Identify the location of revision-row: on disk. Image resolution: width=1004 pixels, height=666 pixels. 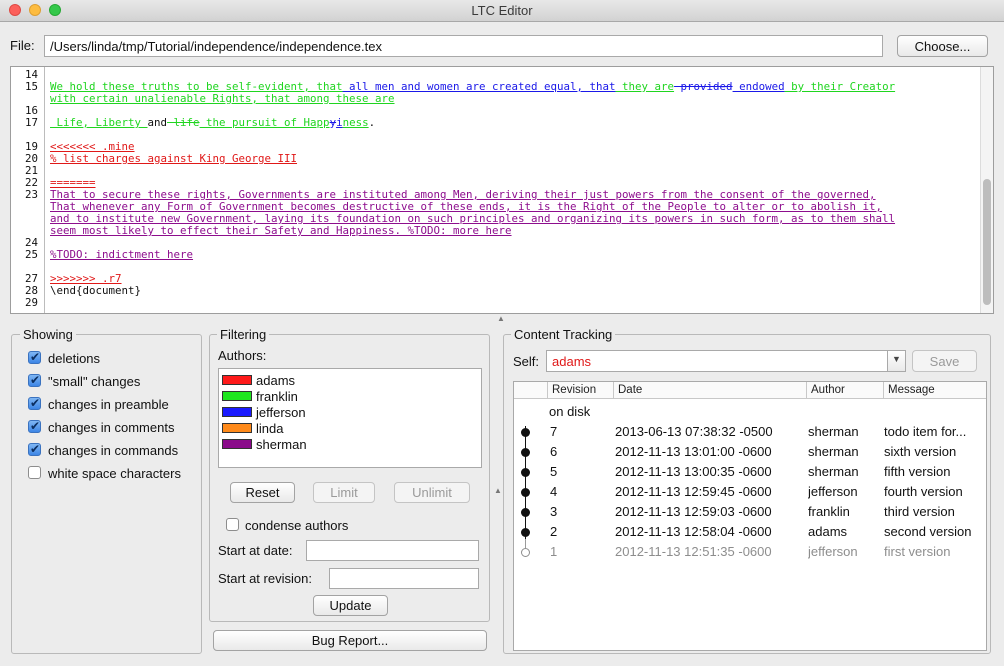
(750, 412).